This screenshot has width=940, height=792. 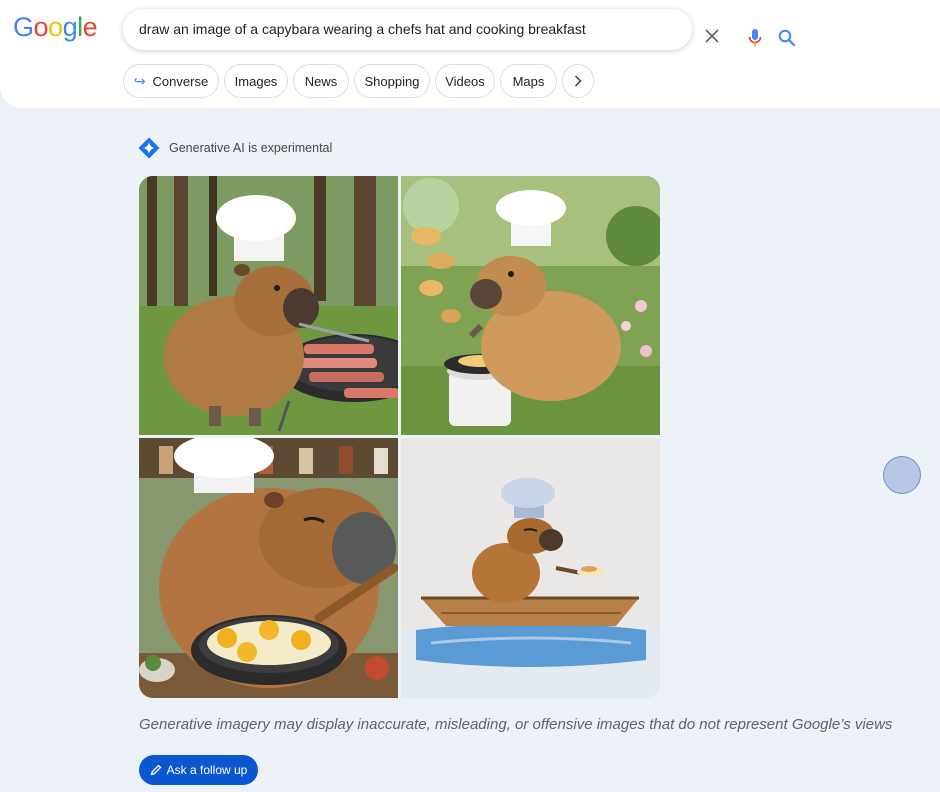 What do you see at coordinates (171, 81) in the screenshot?
I see `chip-converse: ↪ Converse` at bounding box center [171, 81].